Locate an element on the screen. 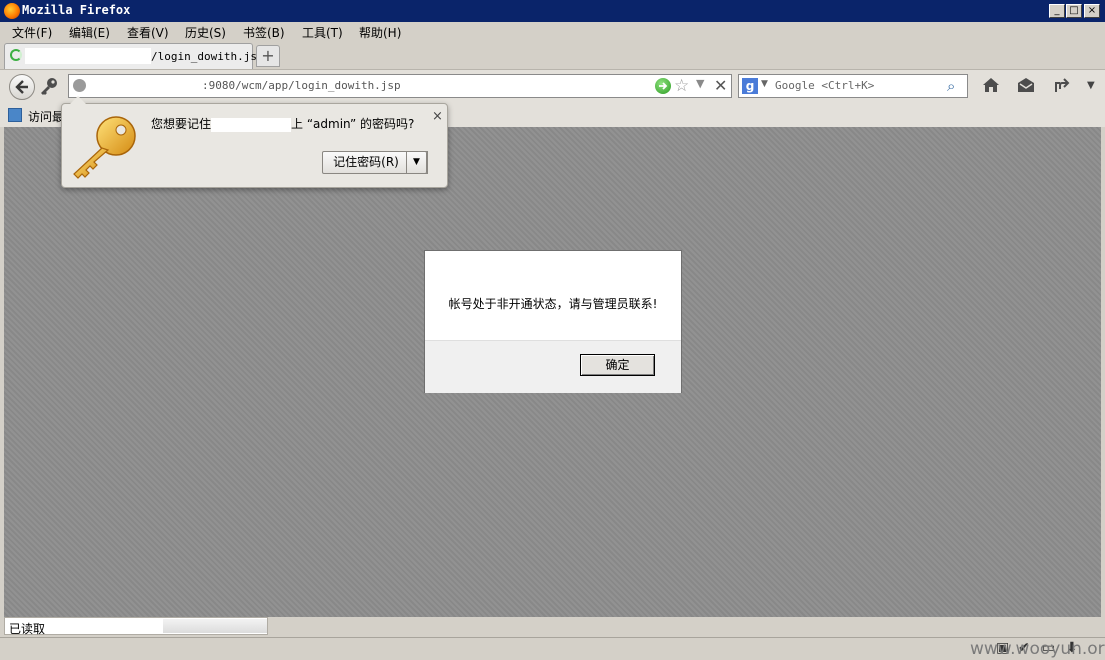 Image resolution: width=1105 pixels, height=660 pixels. remember-password-label: 记住密码(R) is located at coordinates (366, 162).